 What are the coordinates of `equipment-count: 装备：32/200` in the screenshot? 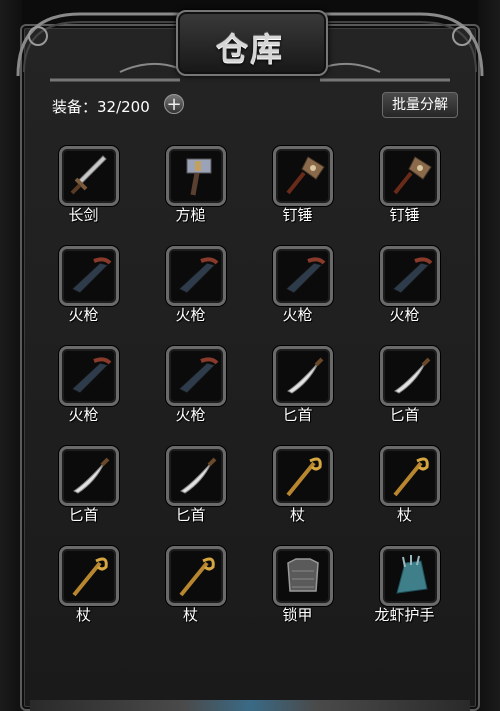 It's located at (101, 107).